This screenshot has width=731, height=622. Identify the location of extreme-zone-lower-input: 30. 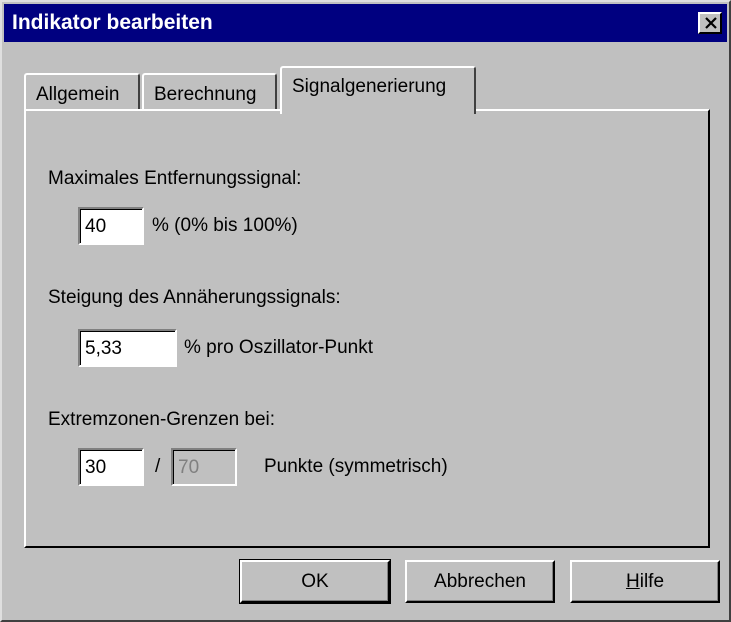
(111, 467).